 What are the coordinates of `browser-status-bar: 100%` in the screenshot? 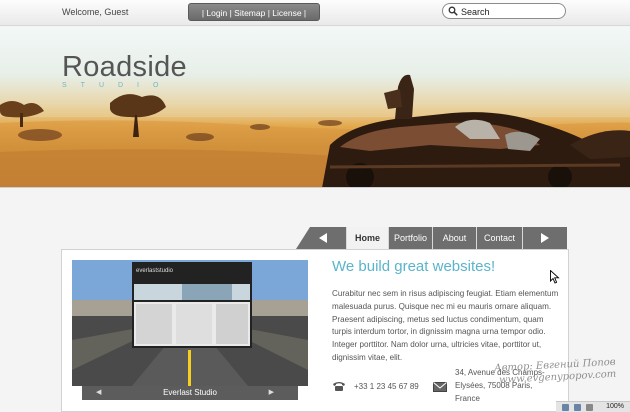 It's located at (593, 406).